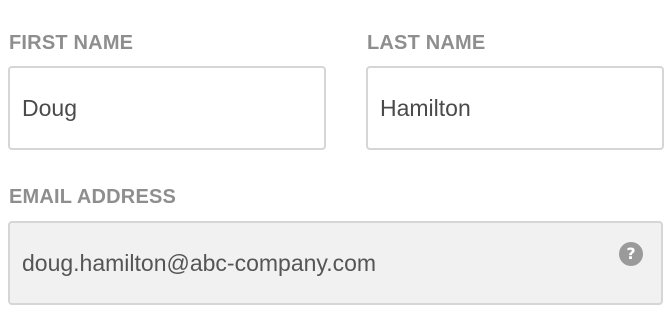 The width and height of the screenshot is (670, 335). I want to click on last-name-label: LAST NAME, so click(426, 43).